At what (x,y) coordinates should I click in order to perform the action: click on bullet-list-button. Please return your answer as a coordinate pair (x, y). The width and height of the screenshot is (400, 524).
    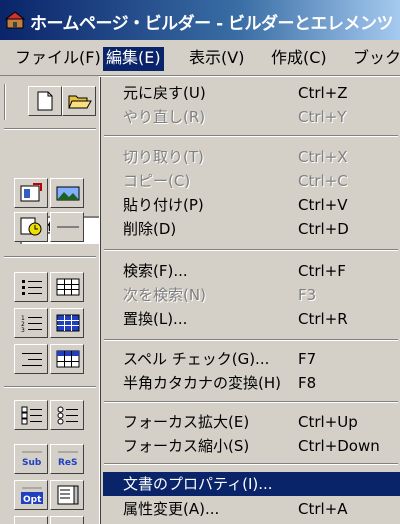
    Looking at the image, I should click on (31, 287).